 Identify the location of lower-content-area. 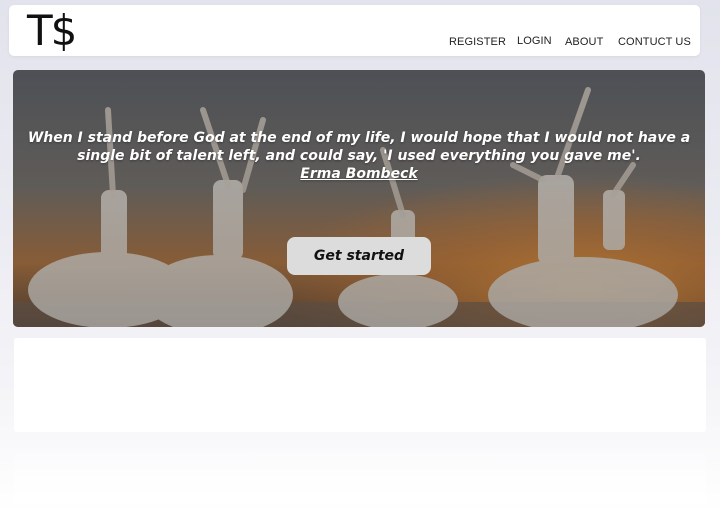
(360, 475).